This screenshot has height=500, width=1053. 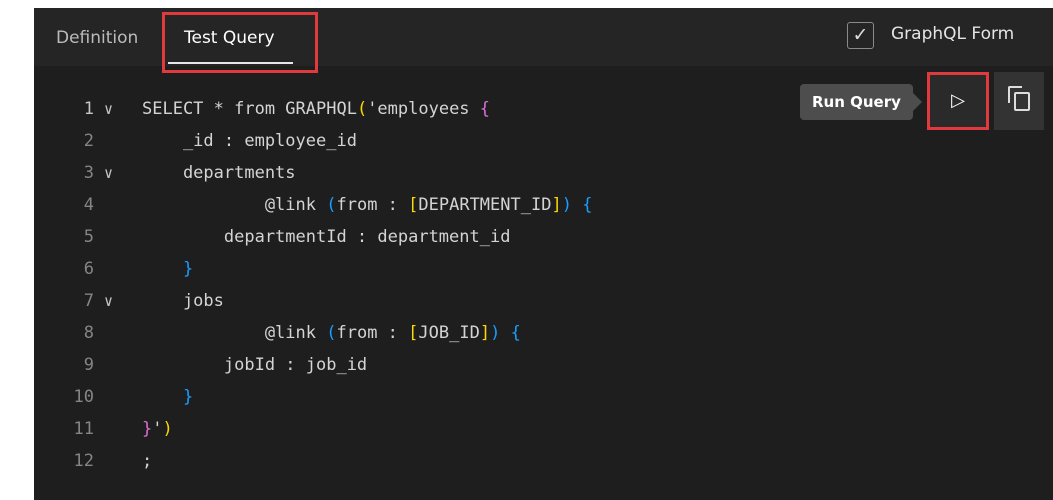 I want to click on code-text: ;, so click(x=147, y=461).